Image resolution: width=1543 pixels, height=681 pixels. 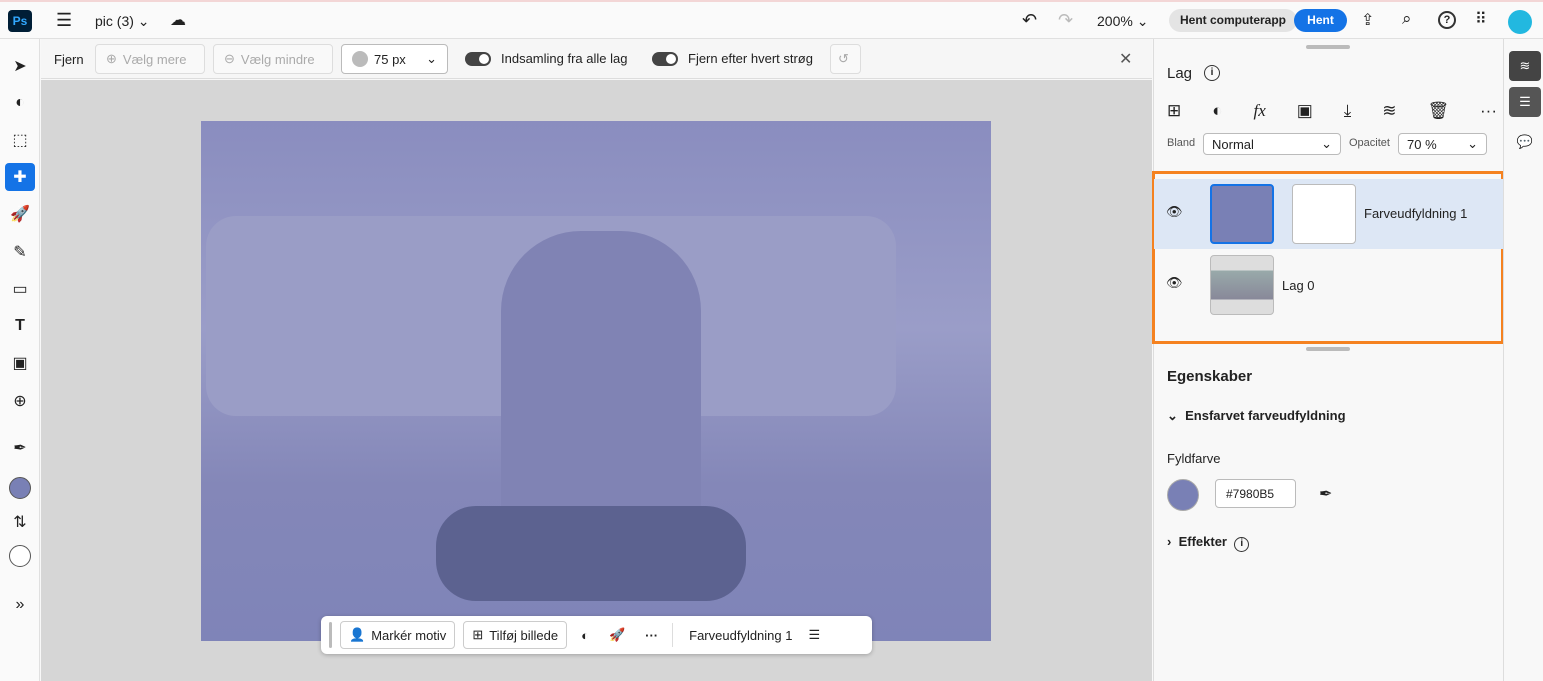 I want to click on tool-name: Fjern, so click(x=69, y=59).